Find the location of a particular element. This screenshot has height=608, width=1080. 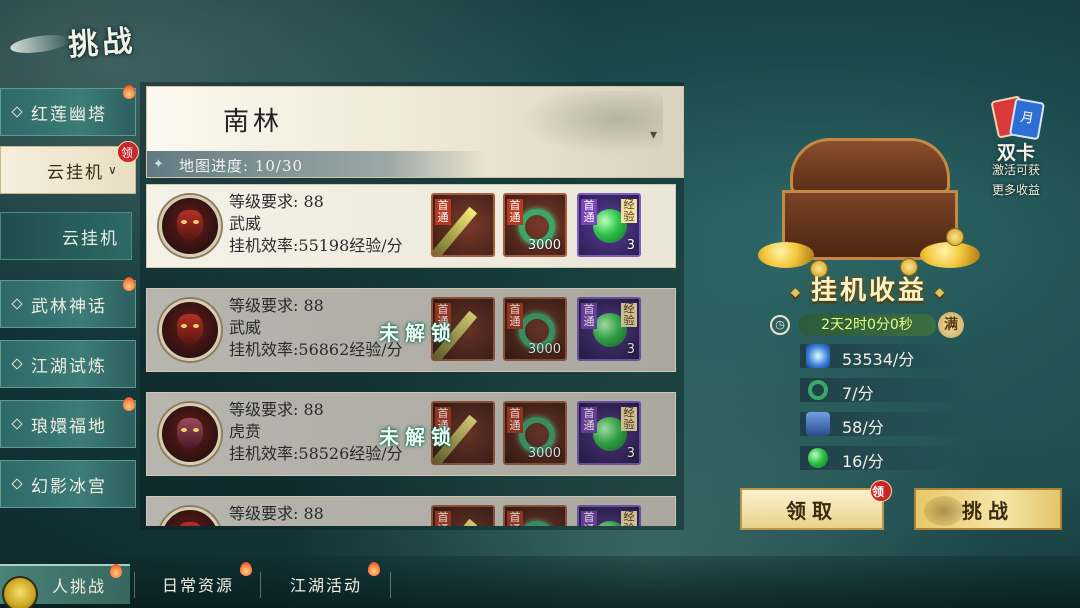

tab-divider is located at coordinates (390, 585).